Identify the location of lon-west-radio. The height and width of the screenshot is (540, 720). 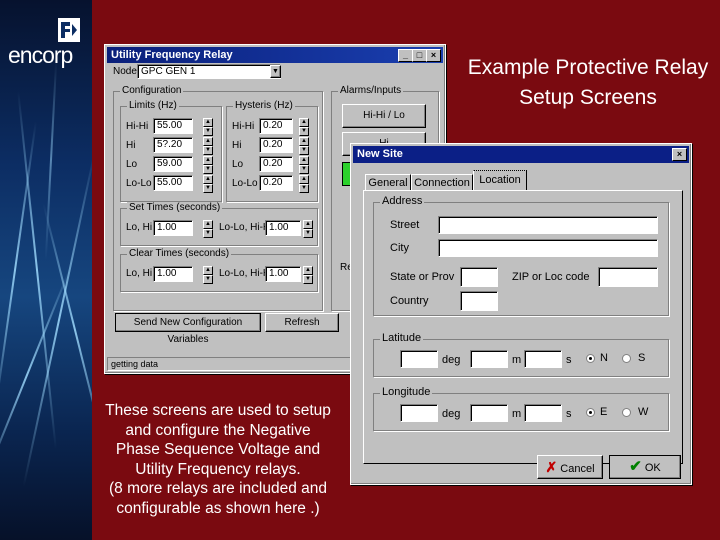
(626, 412).